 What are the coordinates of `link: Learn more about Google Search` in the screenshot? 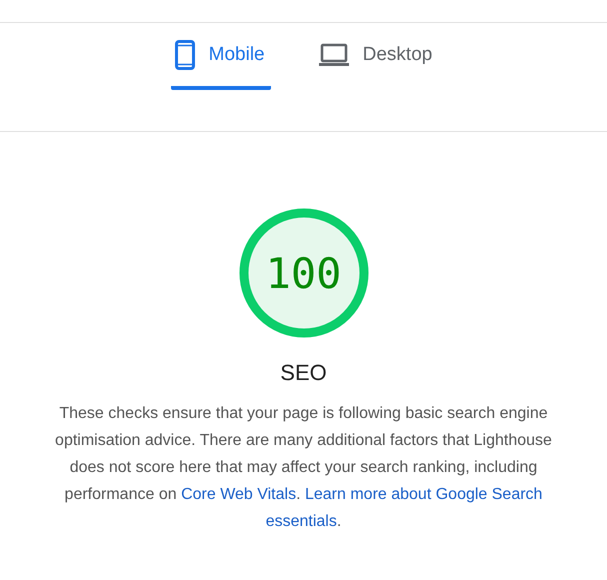 It's located at (423, 494).